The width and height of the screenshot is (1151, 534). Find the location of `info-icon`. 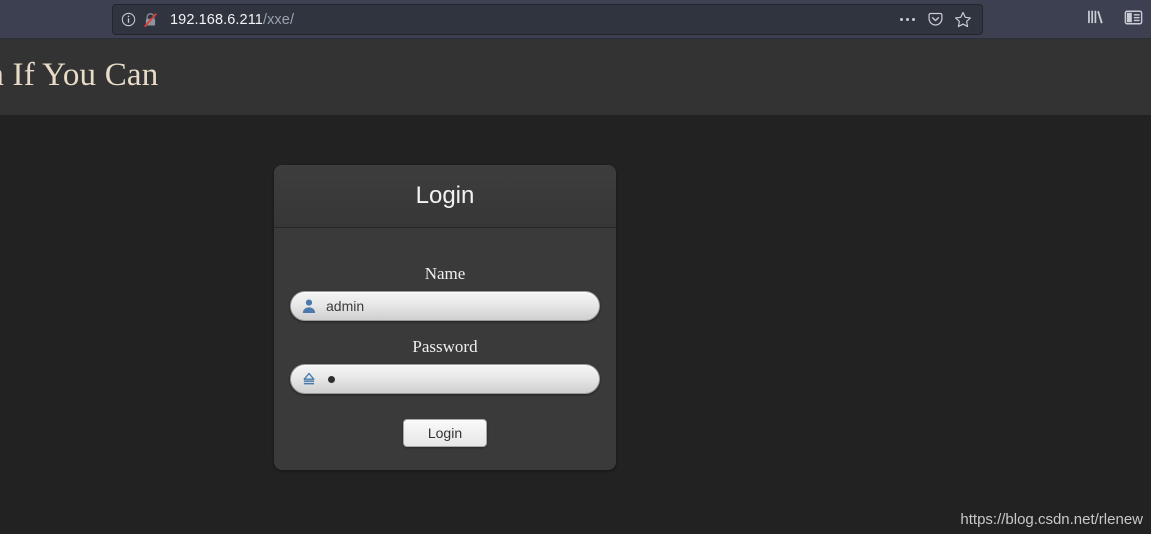

info-icon is located at coordinates (128, 19).